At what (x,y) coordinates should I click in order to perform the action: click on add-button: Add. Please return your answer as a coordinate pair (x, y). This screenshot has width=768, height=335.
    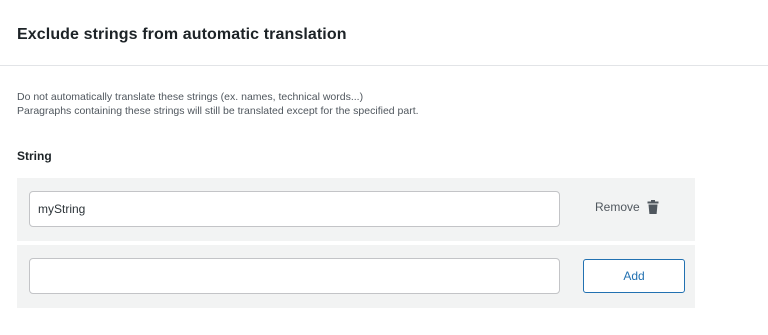
    Looking at the image, I should click on (634, 276).